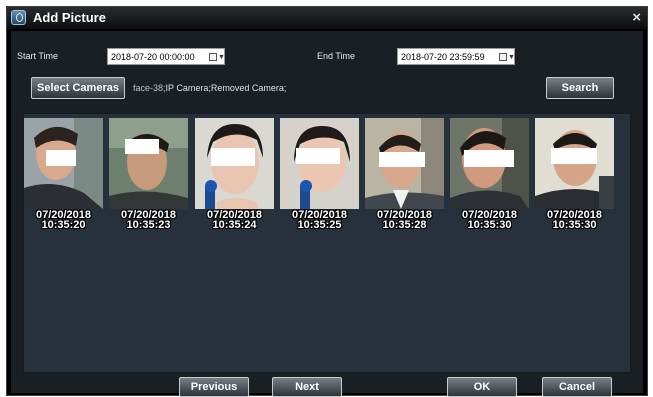 The width and height of the screenshot is (653, 397). What do you see at coordinates (319, 220) in the screenshot?
I see `thumbnail-timestamp: 07/20/2018 10:35:25` at bounding box center [319, 220].